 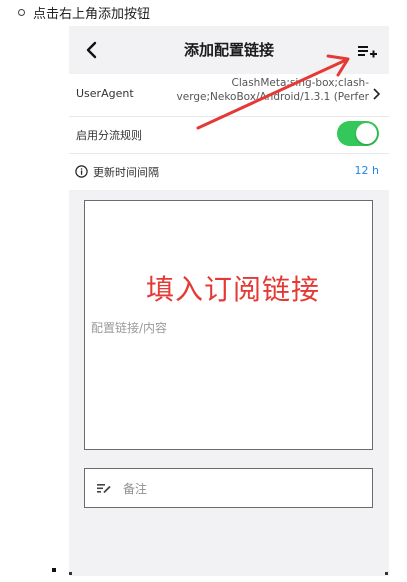 What do you see at coordinates (228, 488) in the screenshot?
I see `remark-input: 备注` at bounding box center [228, 488].